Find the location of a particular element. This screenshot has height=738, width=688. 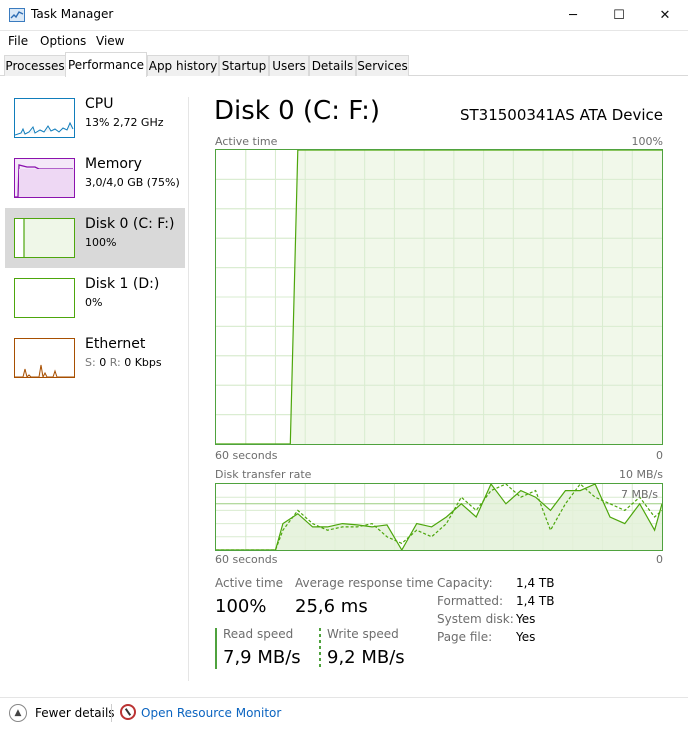

tab-processes: Processes is located at coordinates (35, 65).